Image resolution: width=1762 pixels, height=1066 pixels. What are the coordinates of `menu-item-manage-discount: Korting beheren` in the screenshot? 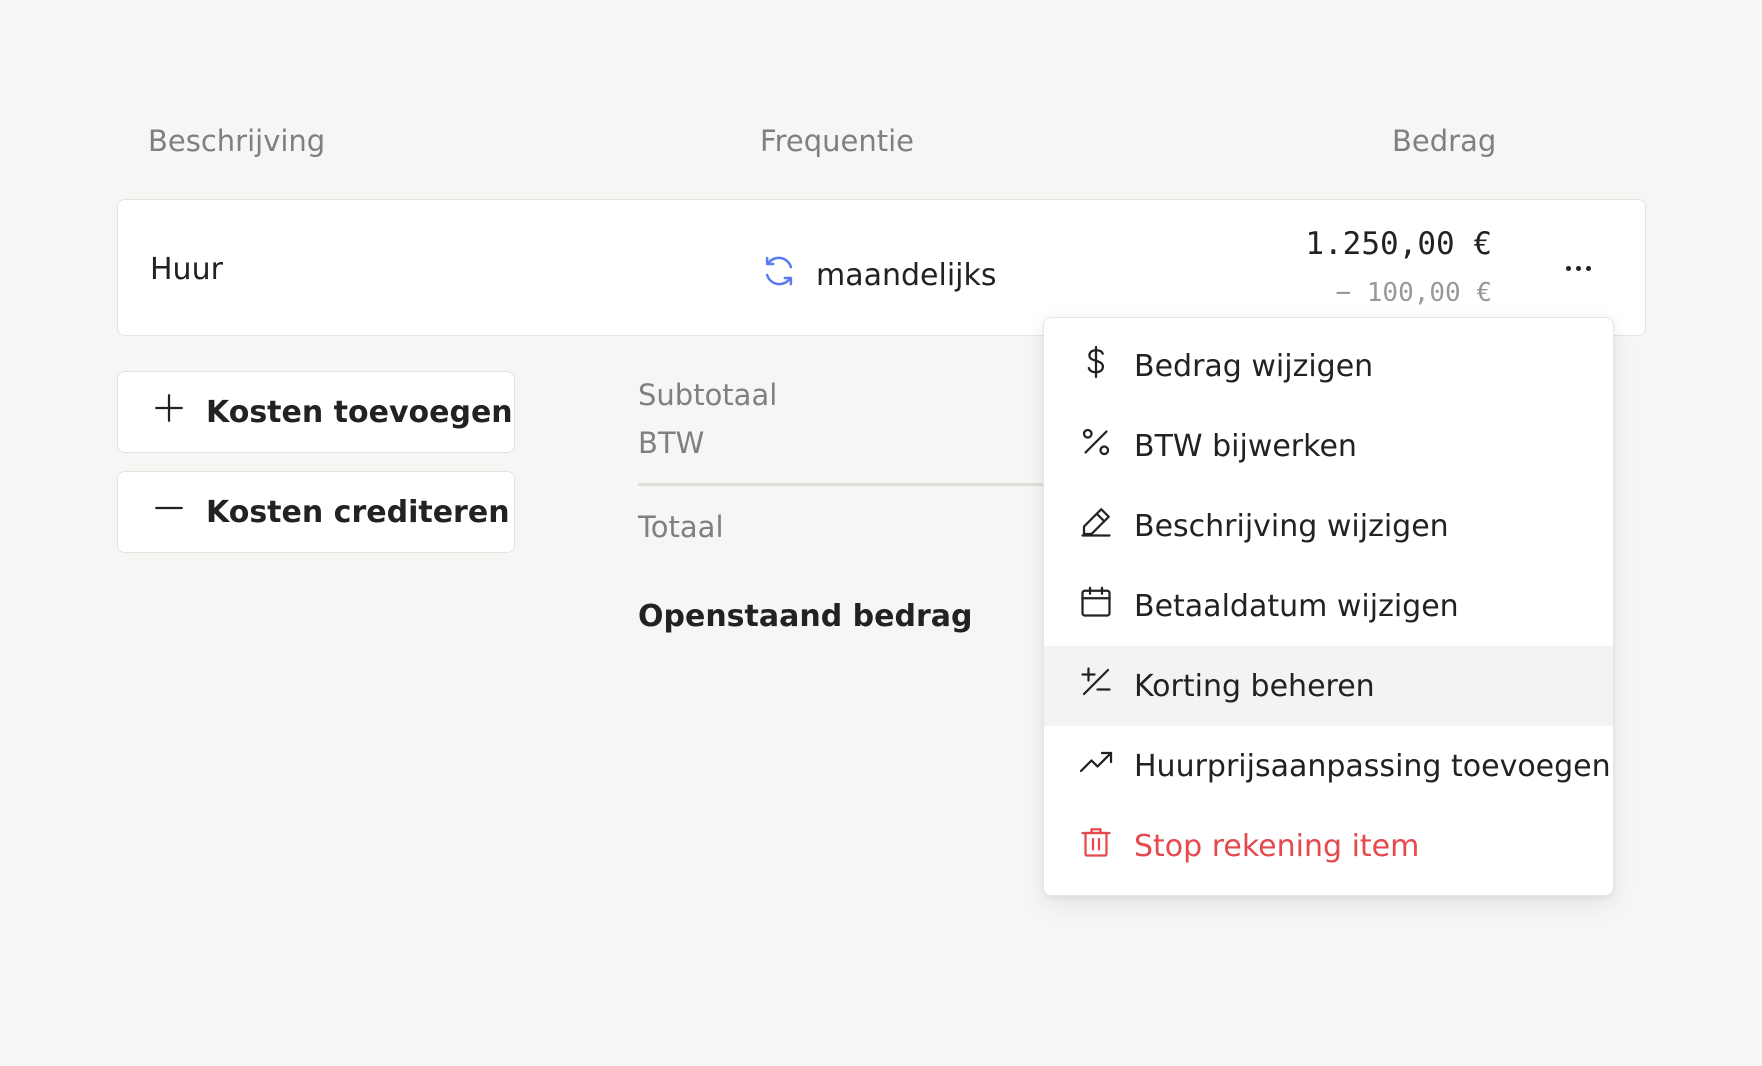 It's located at (1328, 686).